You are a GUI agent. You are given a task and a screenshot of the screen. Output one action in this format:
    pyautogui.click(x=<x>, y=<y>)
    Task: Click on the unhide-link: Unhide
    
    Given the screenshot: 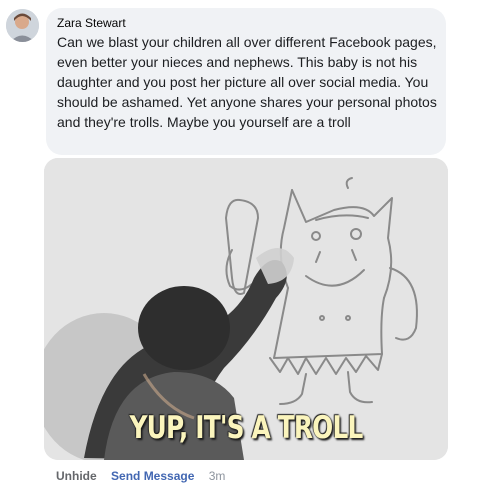 What is the action you would take?
    pyautogui.click(x=76, y=476)
    